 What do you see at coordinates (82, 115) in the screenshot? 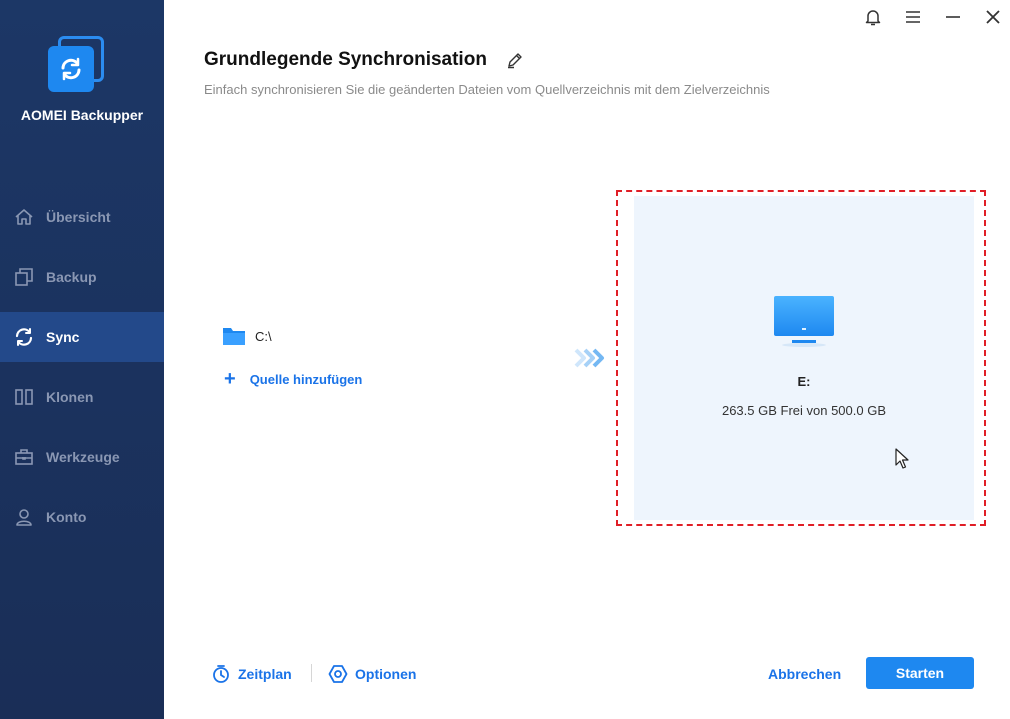
I see `app-name: AOMEI Backupper` at bounding box center [82, 115].